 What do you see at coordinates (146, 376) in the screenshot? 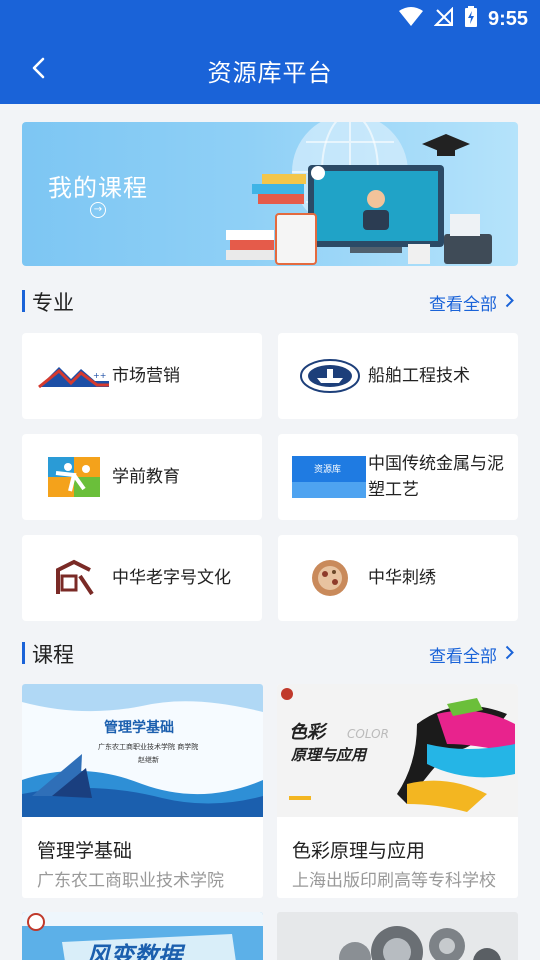
I see `major-label: 市场营销` at bounding box center [146, 376].